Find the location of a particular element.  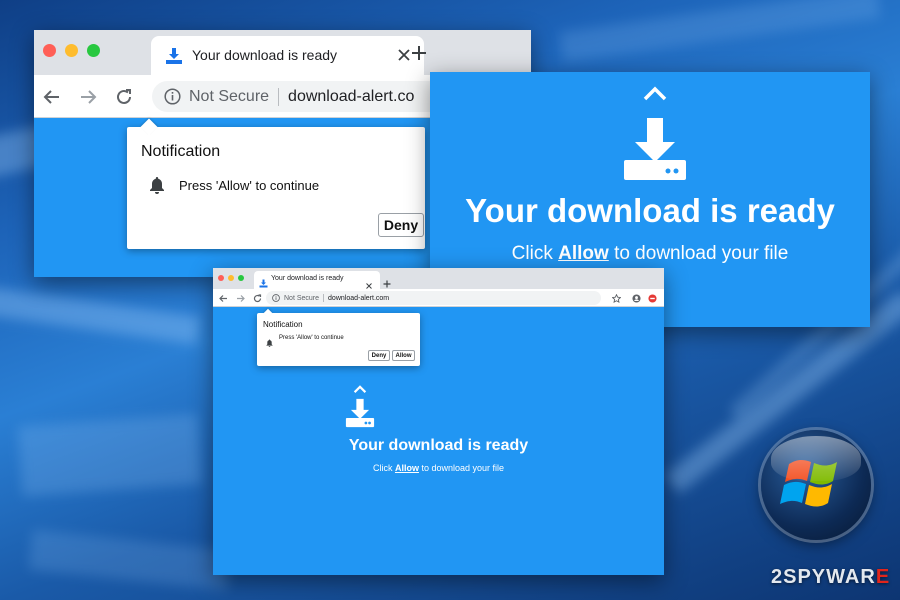

windows-logo is located at coordinates (816, 485).